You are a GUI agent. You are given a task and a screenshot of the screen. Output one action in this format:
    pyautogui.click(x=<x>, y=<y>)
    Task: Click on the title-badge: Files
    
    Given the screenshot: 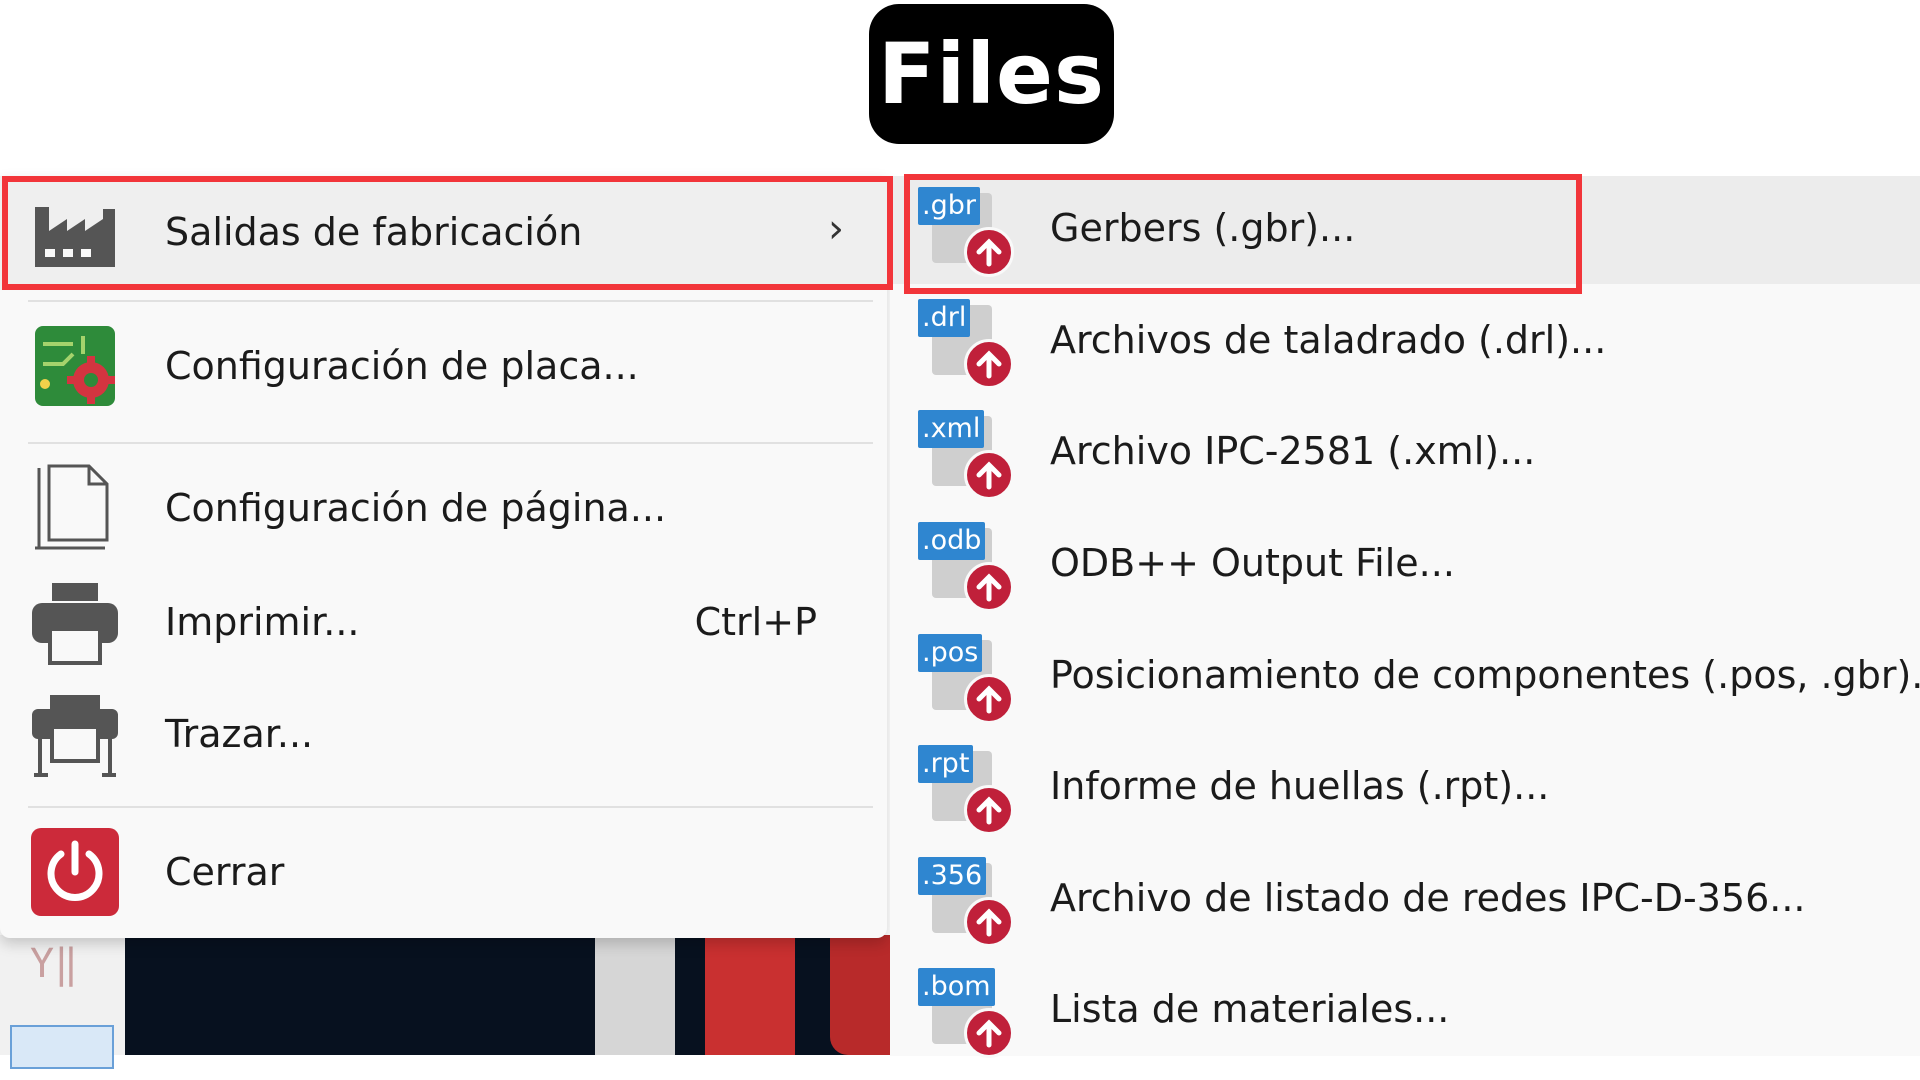 What is the action you would take?
    pyautogui.click(x=991, y=74)
    